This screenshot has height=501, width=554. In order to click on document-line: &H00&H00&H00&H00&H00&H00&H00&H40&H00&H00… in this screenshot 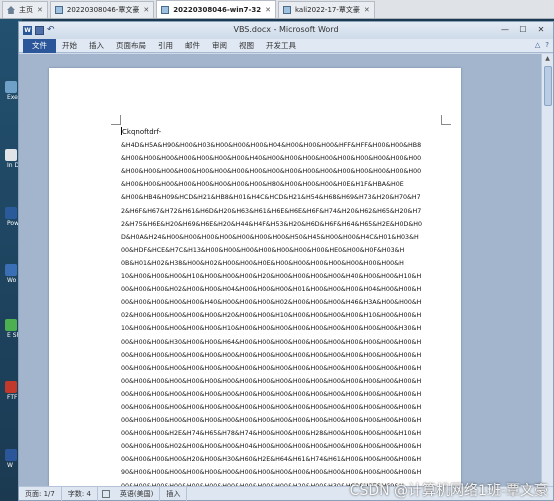, I will do `click(271, 159)`.